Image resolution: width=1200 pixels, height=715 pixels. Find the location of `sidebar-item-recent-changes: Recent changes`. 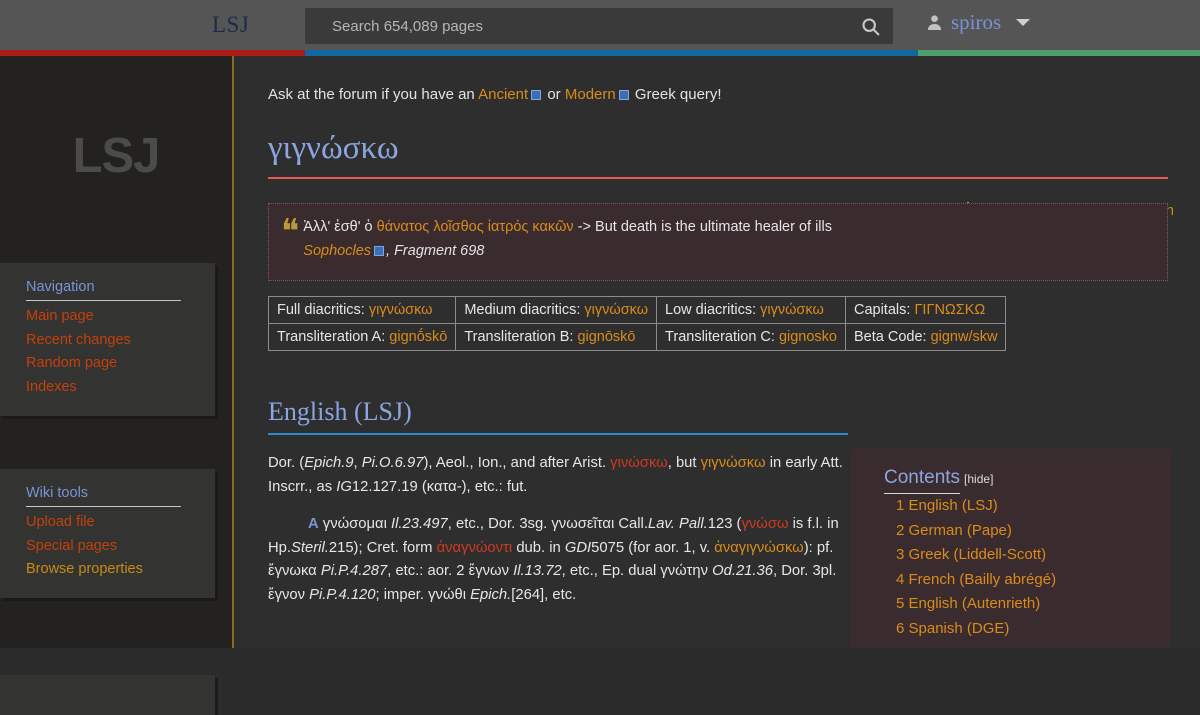

sidebar-item-recent-changes: Recent changes is located at coordinates (120, 341).